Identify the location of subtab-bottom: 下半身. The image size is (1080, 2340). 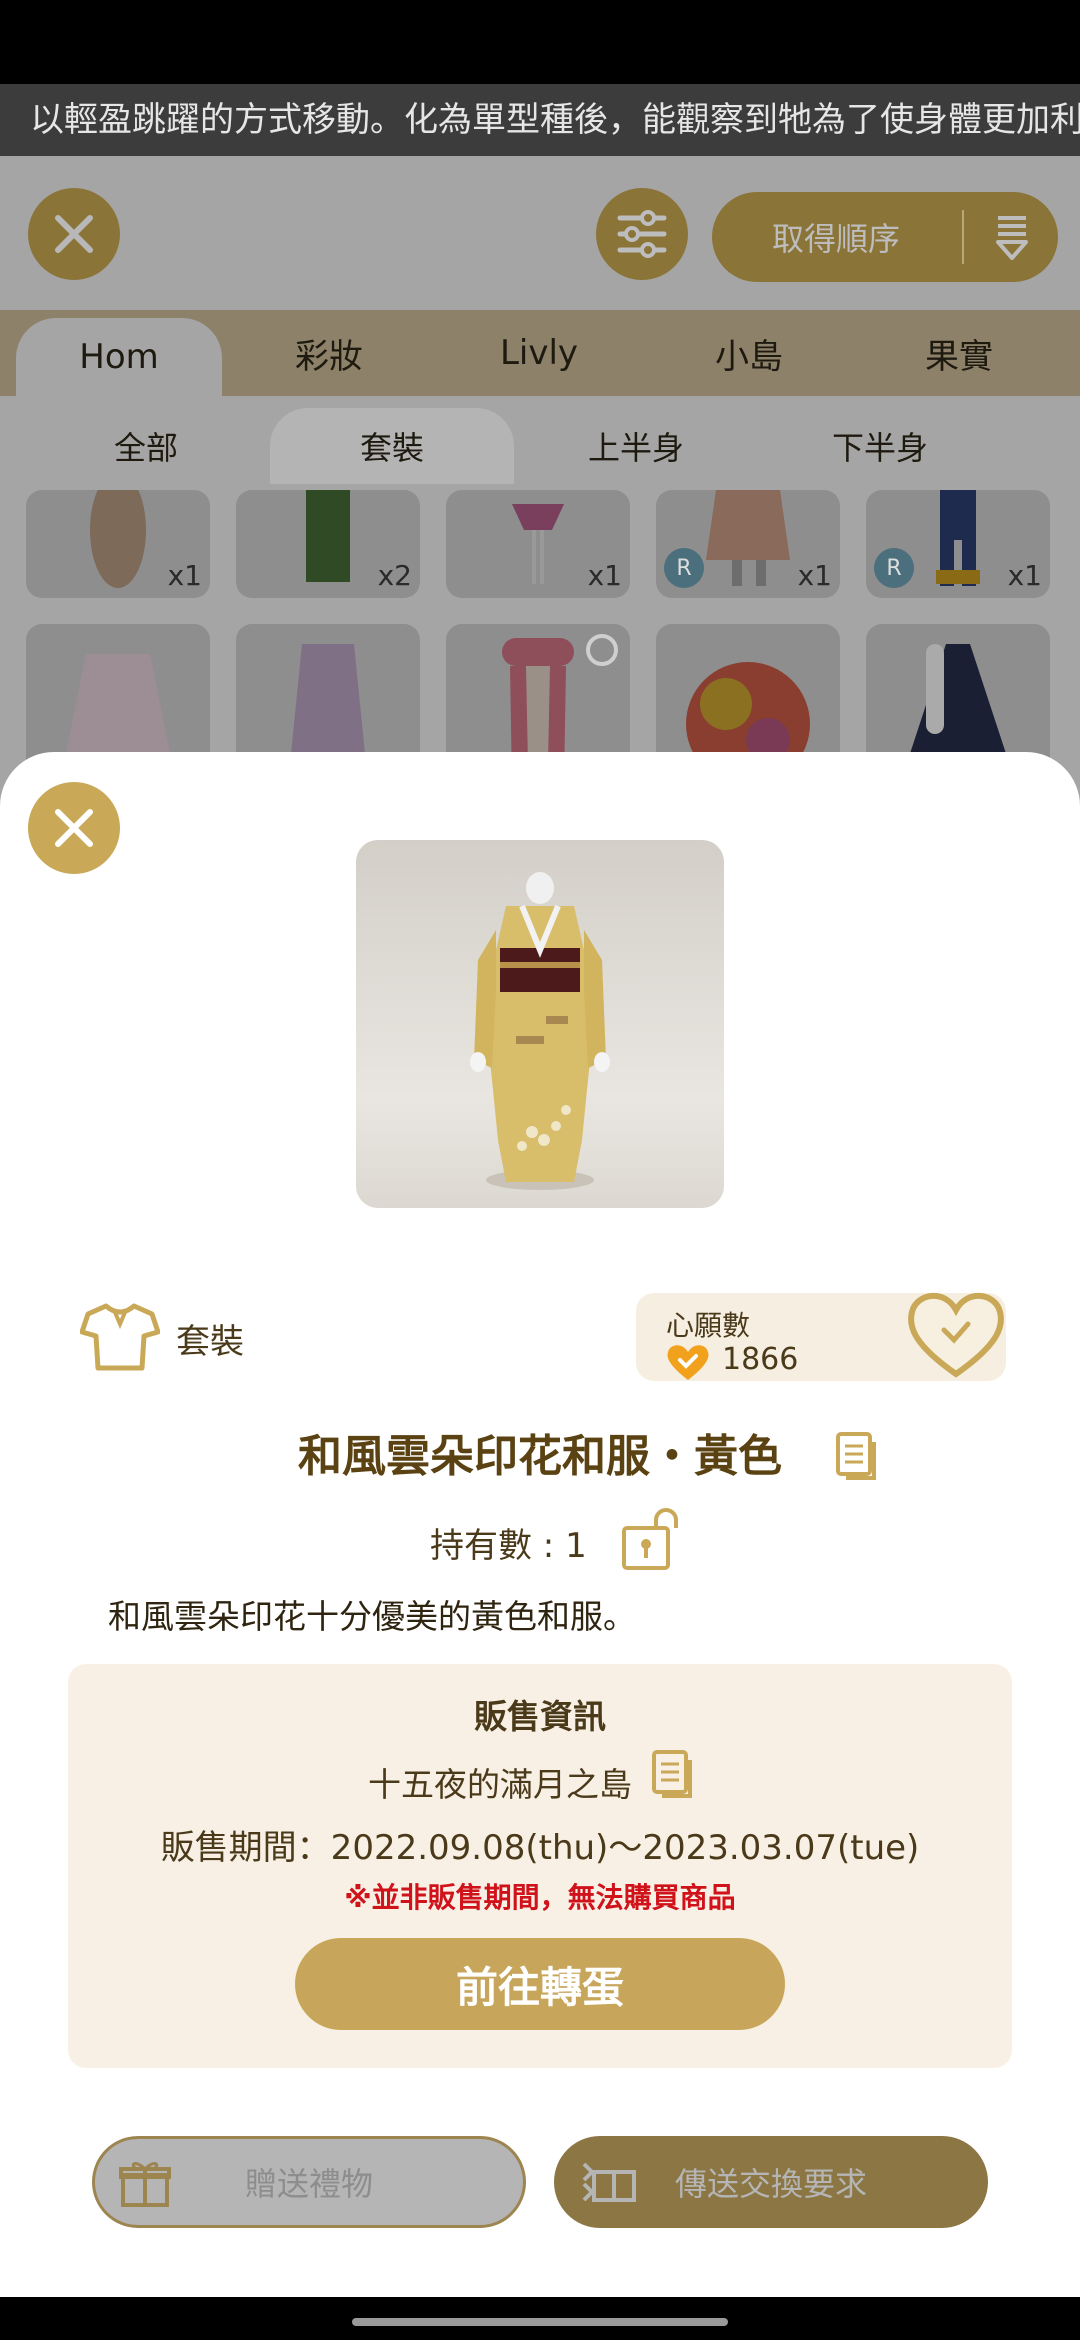
(880, 446).